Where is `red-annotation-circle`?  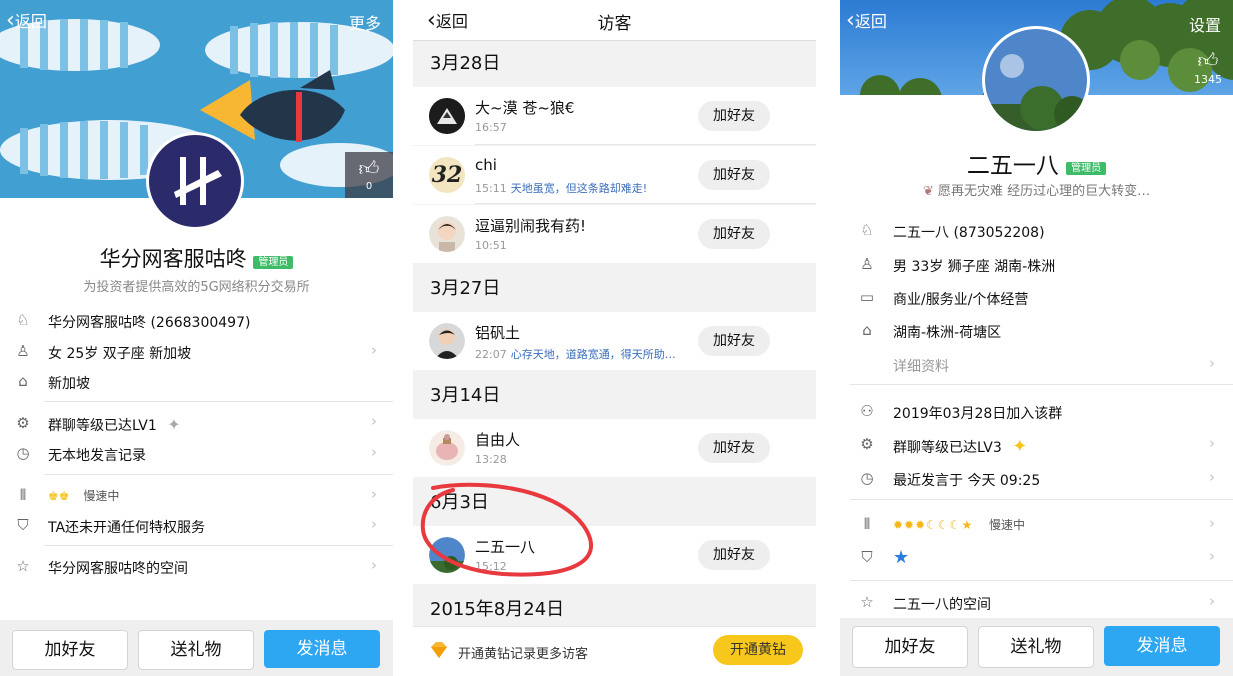
red-annotation-circle is located at coordinates (507, 529).